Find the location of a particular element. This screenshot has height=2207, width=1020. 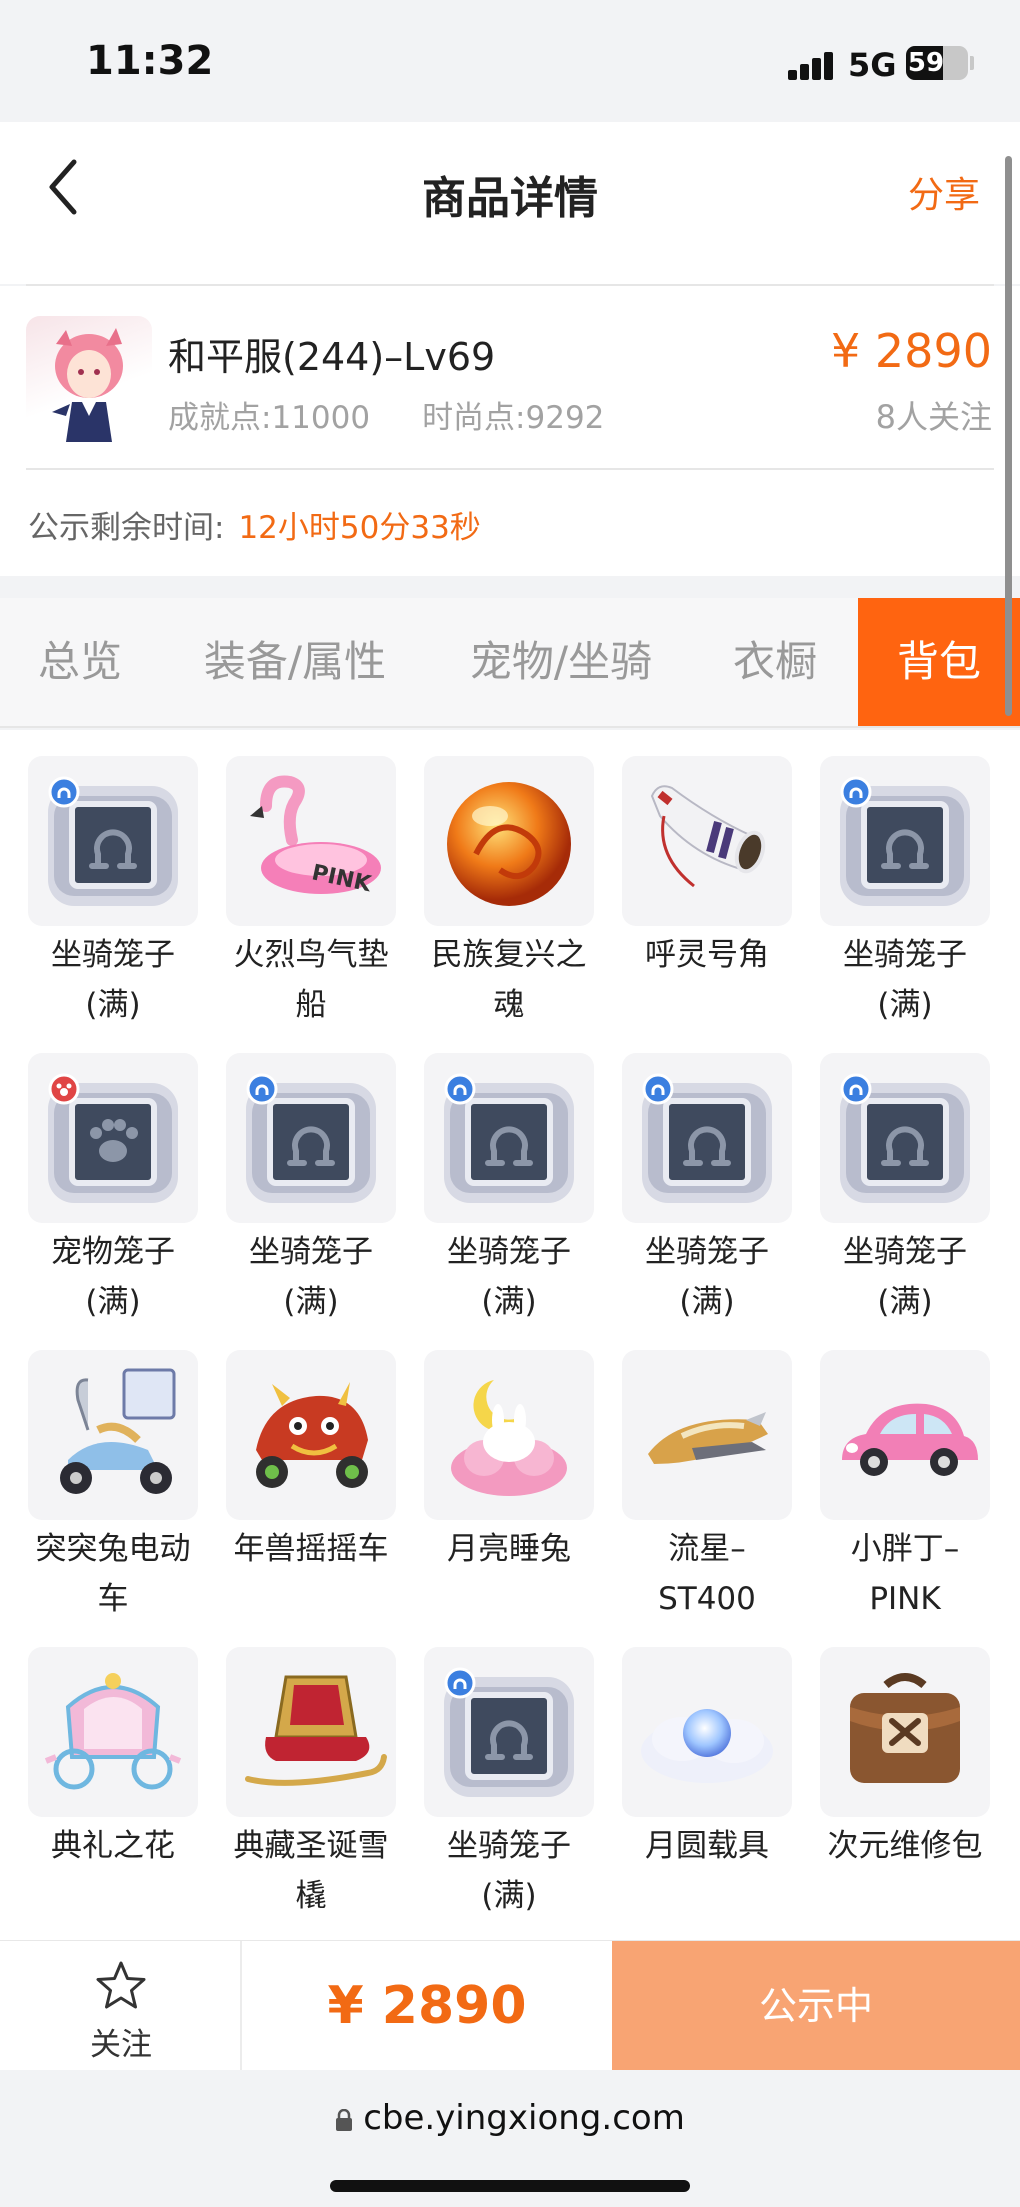

backpack-item: PINK 火烈鸟气垫 船 is located at coordinates (311, 878).